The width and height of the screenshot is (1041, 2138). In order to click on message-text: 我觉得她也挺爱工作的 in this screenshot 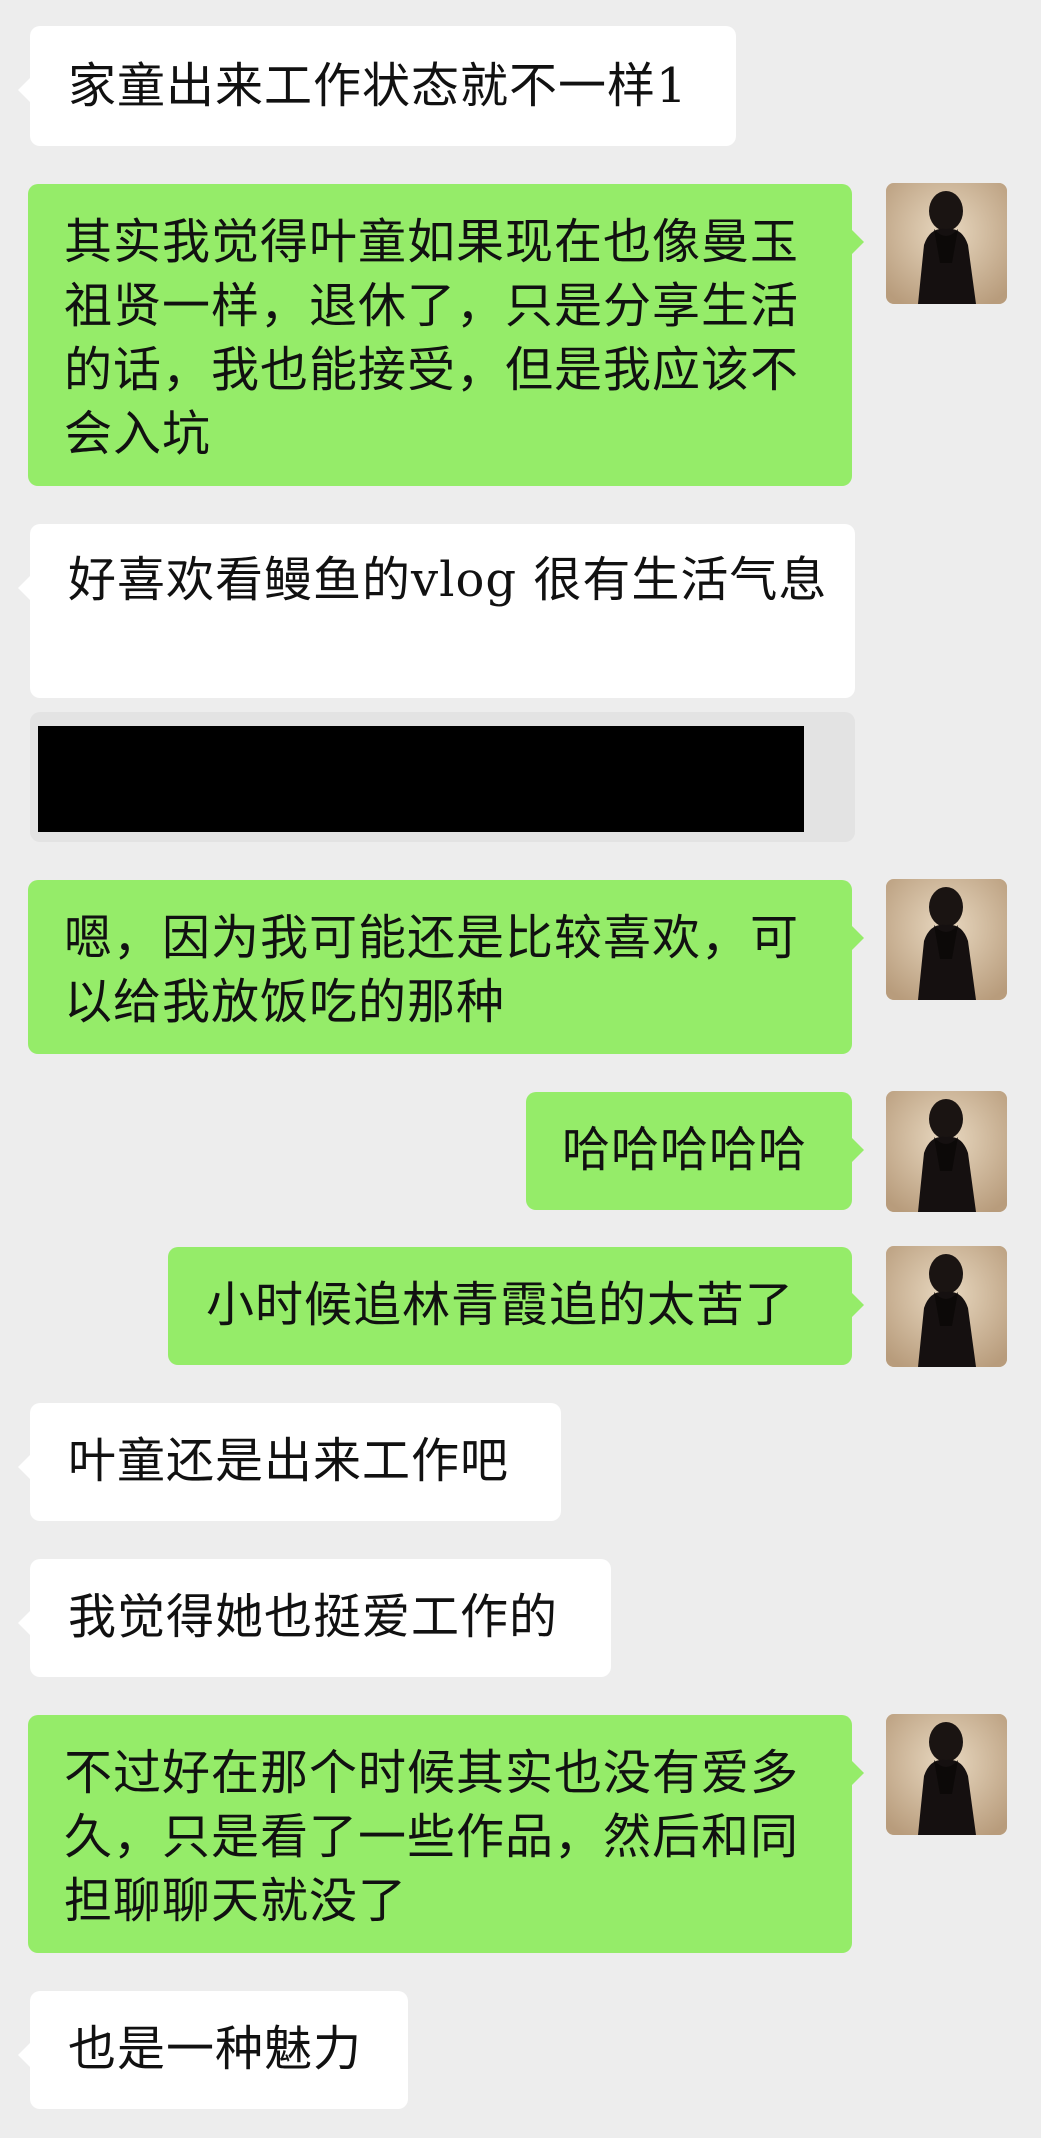, I will do `click(313, 1617)`.